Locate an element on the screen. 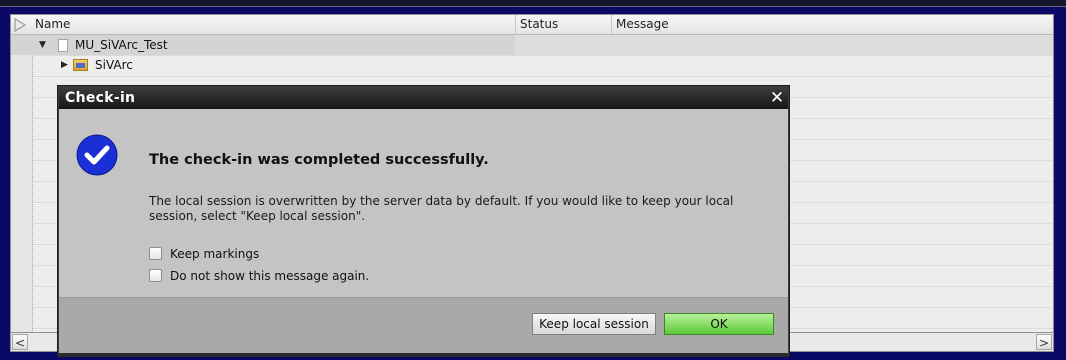  ok-button: OK is located at coordinates (719, 324).